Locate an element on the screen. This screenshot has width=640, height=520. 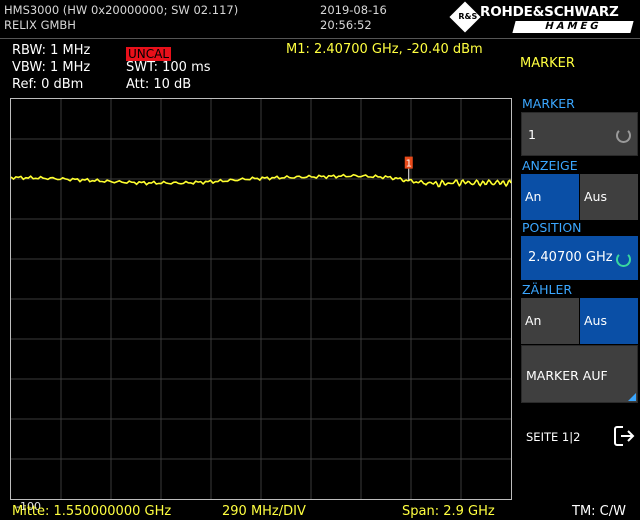
trace-mode: TM: C/W is located at coordinates (599, 511).